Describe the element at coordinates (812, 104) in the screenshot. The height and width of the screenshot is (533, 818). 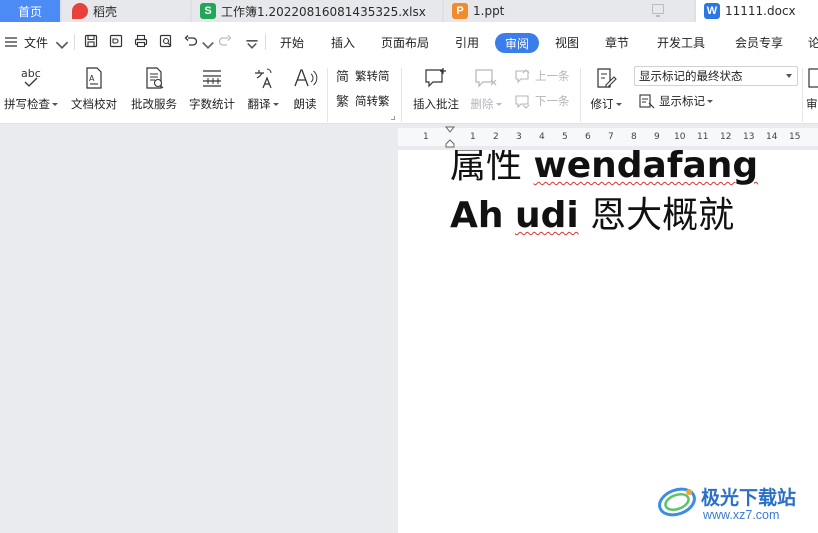
I see `review-pane-label: 审` at that location.